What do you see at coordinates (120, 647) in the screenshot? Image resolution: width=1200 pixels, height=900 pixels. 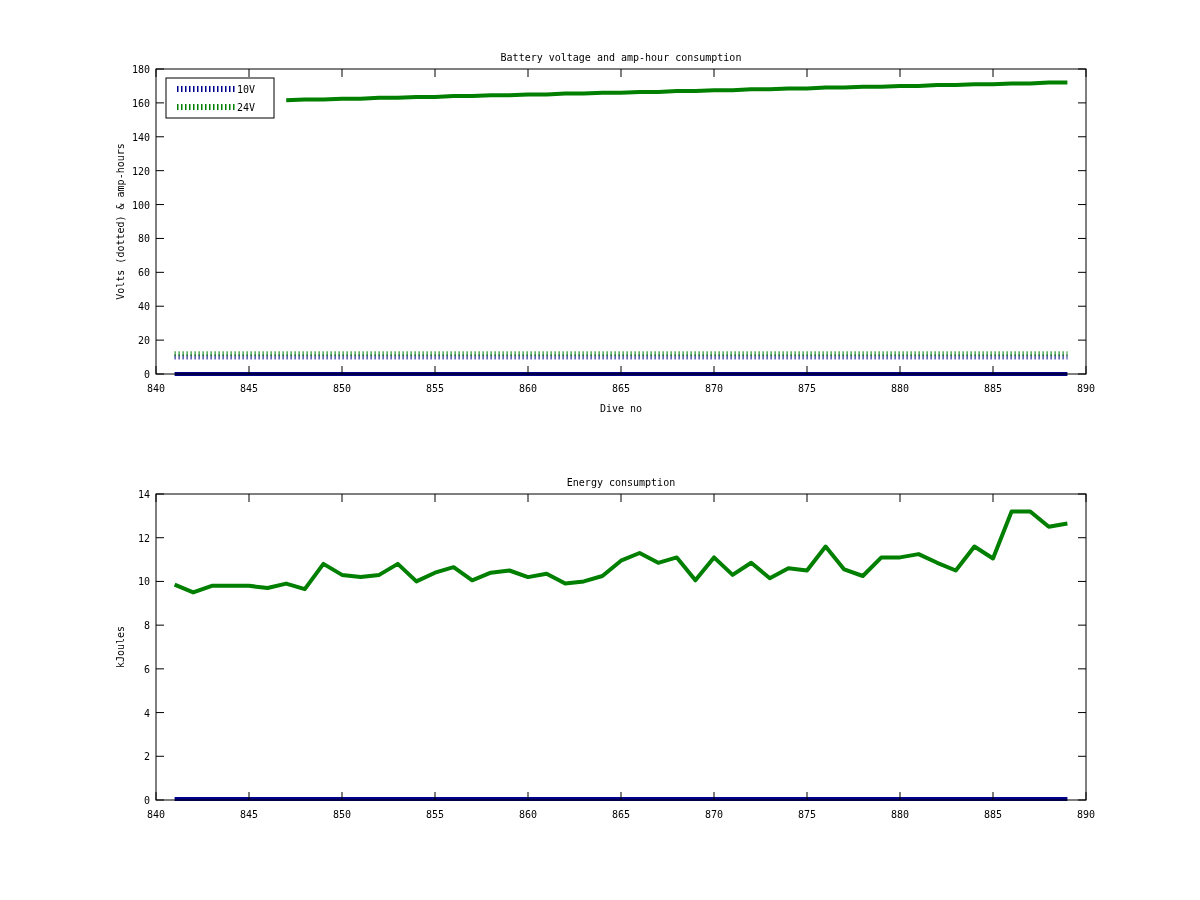 I see `axis-label: kJoules` at bounding box center [120, 647].